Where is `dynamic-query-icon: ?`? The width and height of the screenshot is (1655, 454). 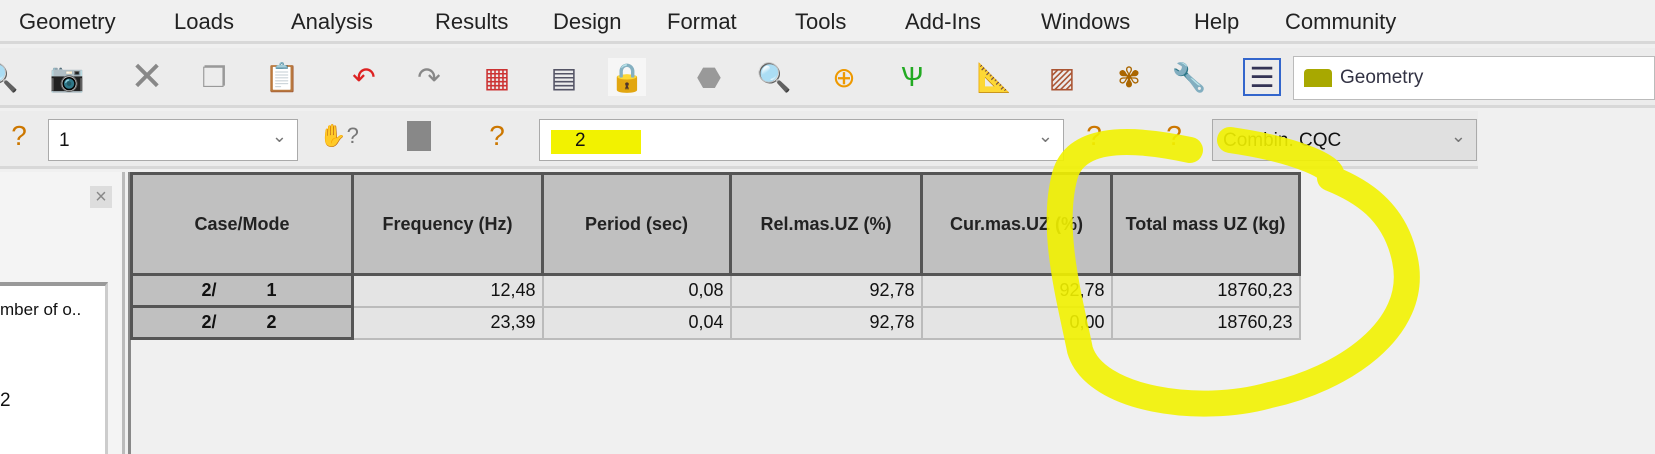
dynamic-query-icon: ? is located at coordinates (1094, 136).